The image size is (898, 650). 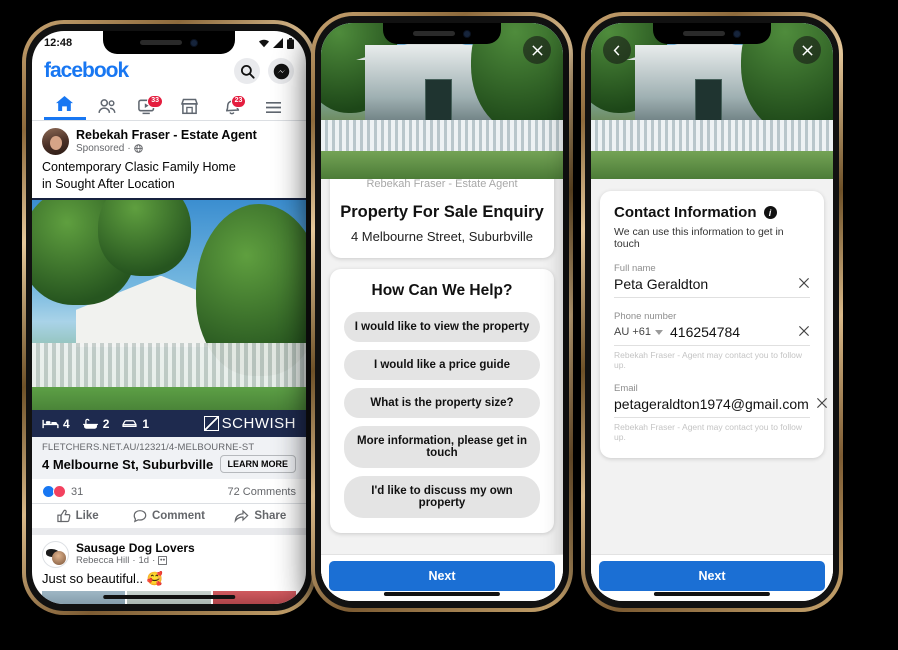 What do you see at coordinates (258, 423) in the screenshot?
I see `brand-name: SCHWISH` at bounding box center [258, 423].